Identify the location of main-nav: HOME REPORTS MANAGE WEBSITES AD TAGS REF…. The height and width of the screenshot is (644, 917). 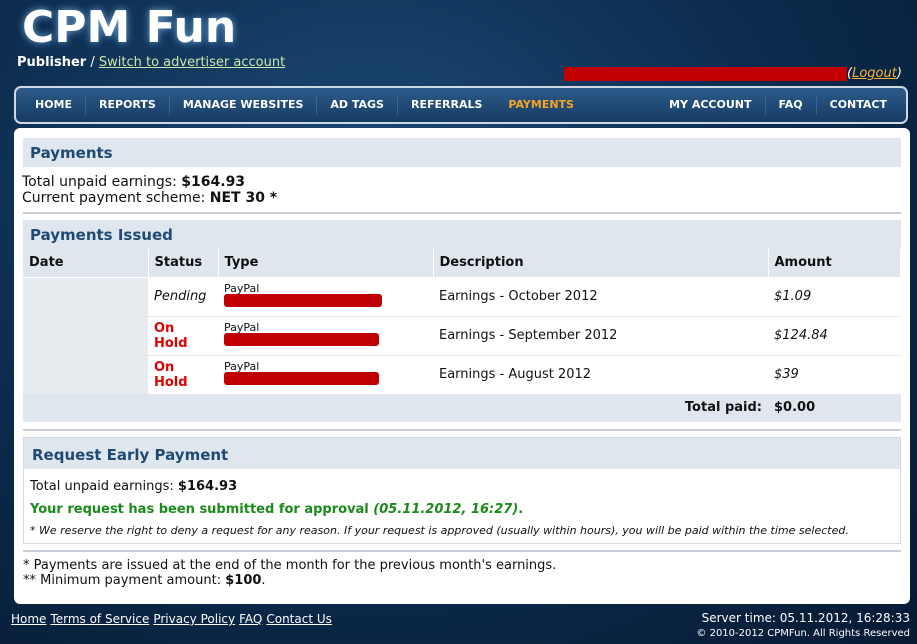
(461, 105).